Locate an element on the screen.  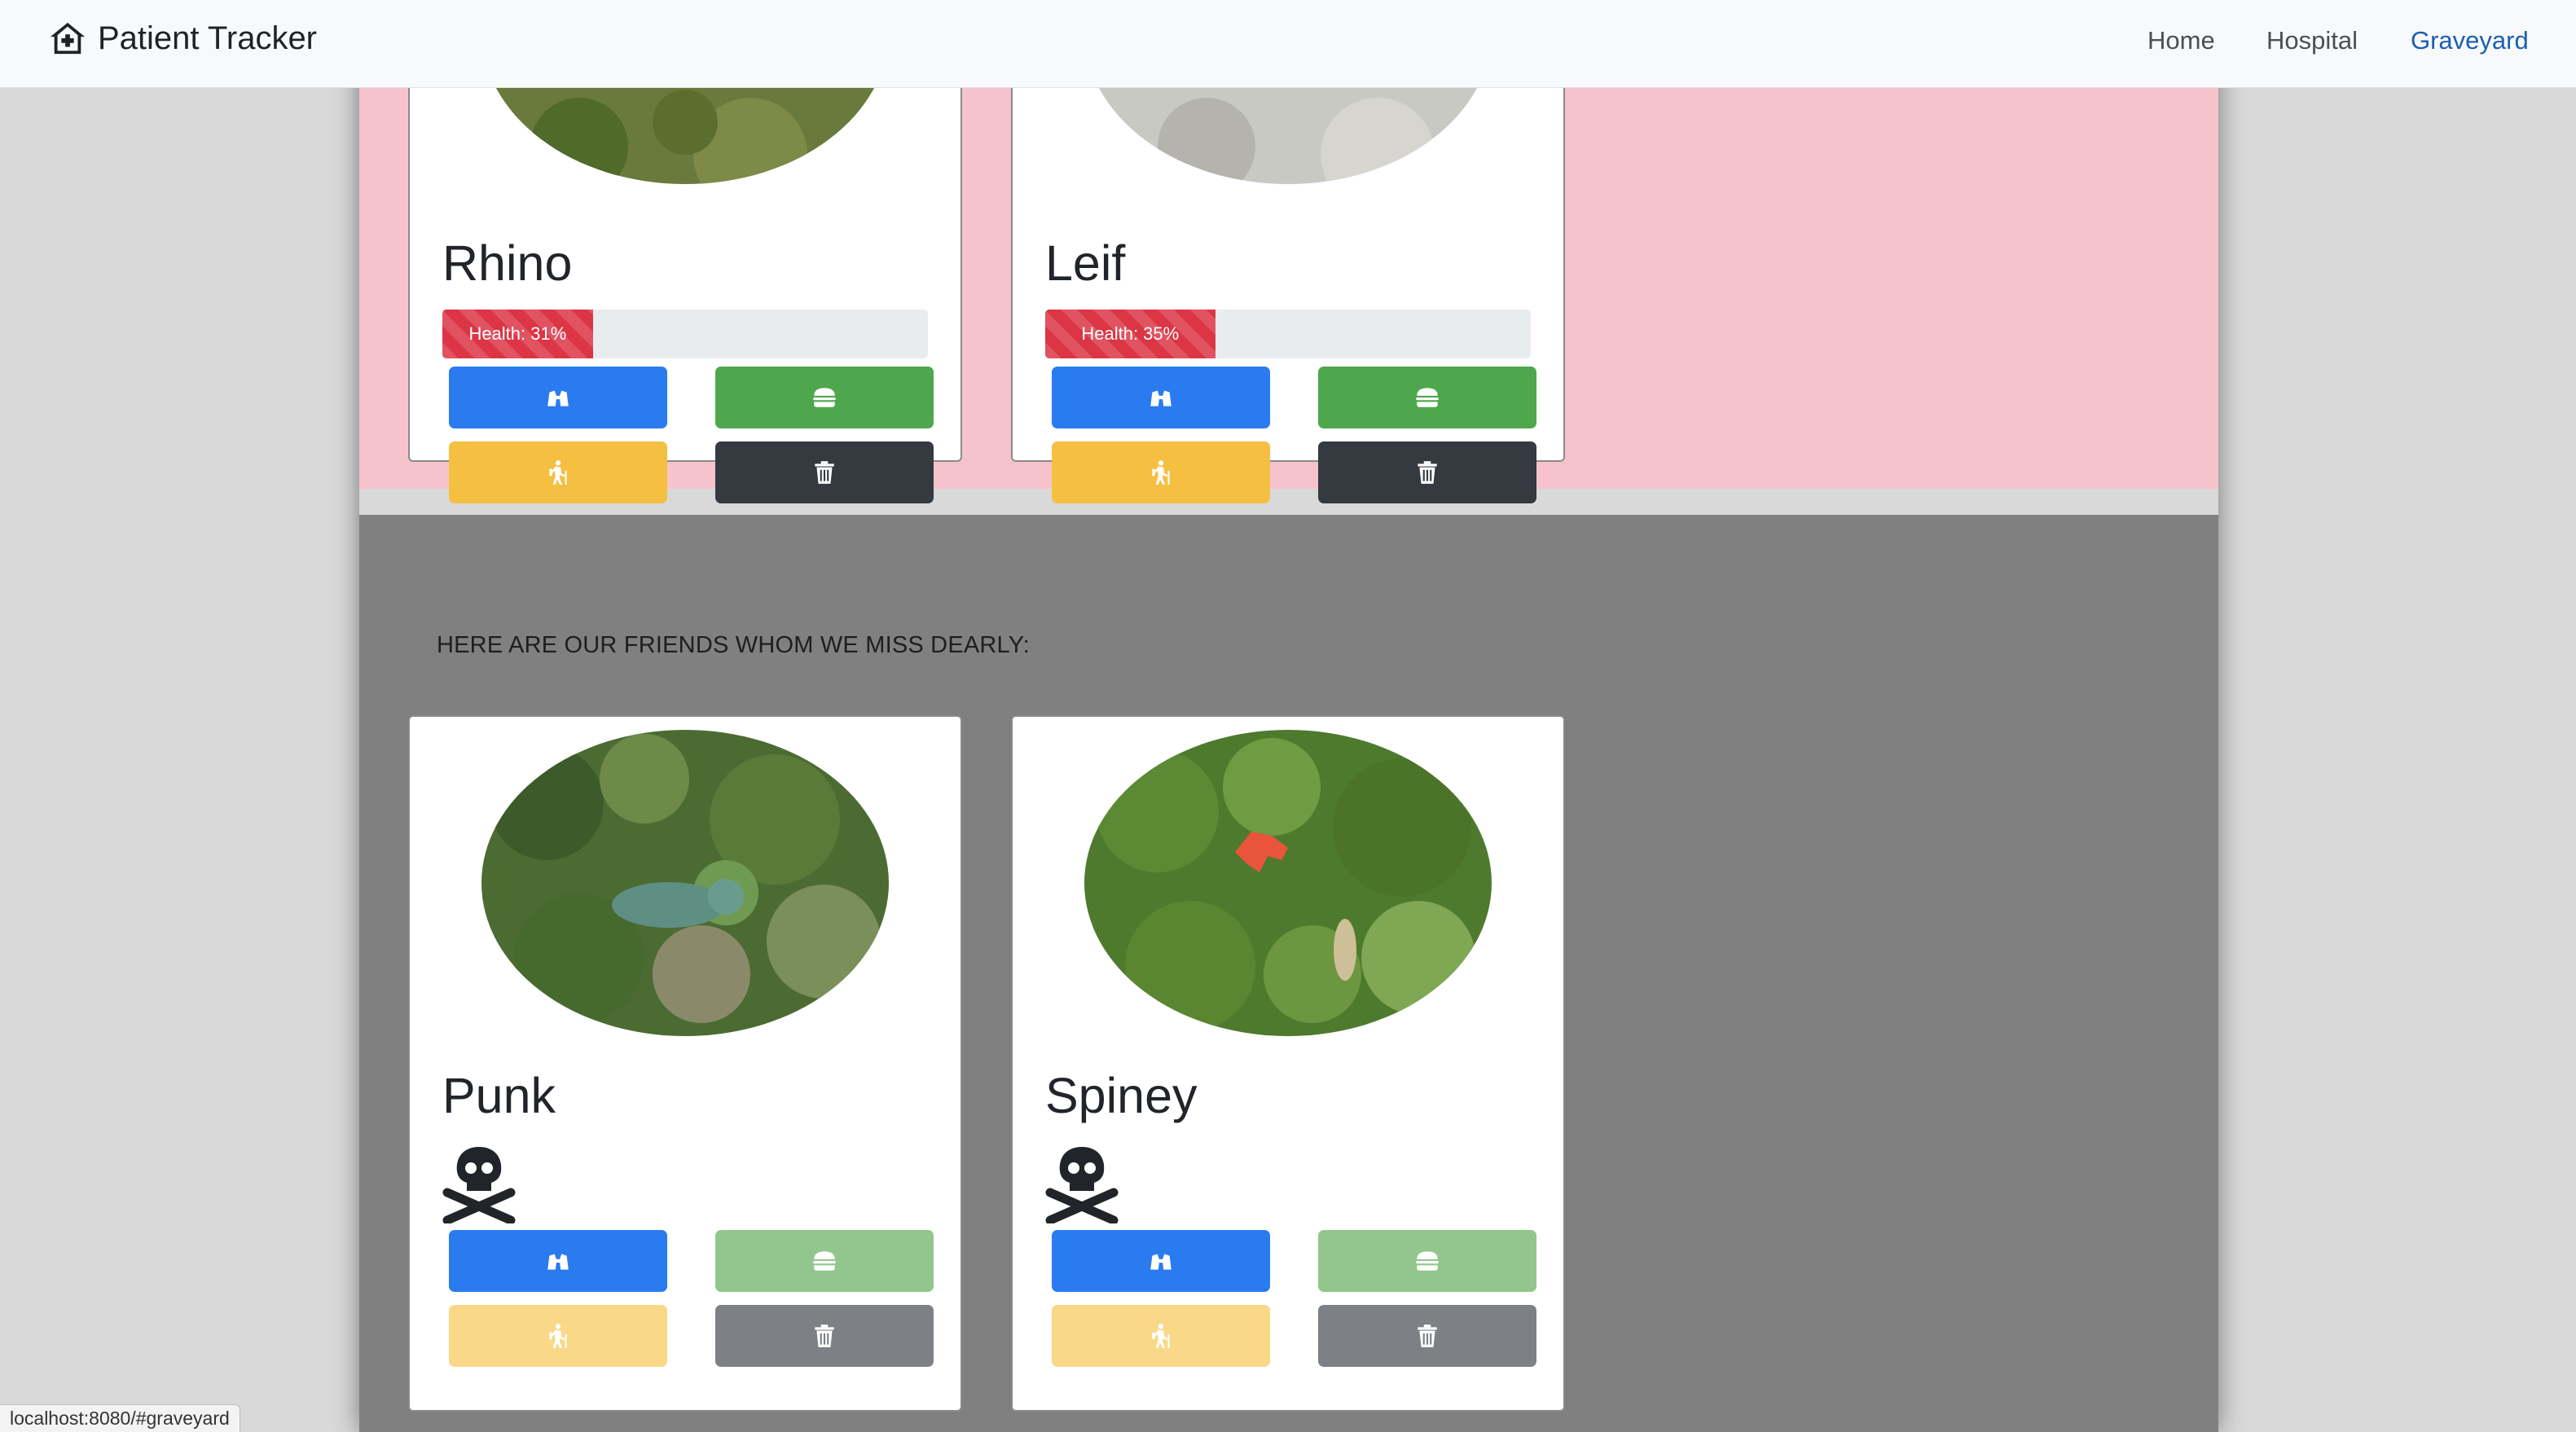
deceased-pet-card: Punk is located at coordinates (685, 1063).